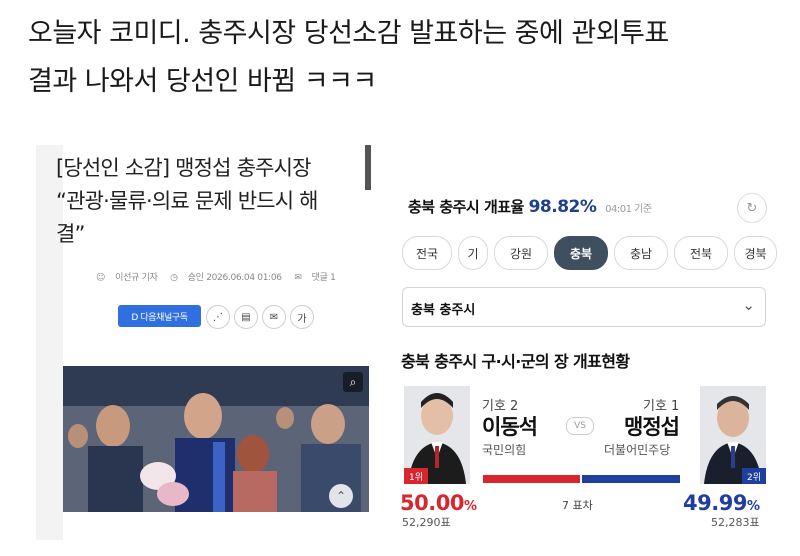  What do you see at coordinates (234, 278) in the screenshot?
I see `approved-time: 승인 2026.06.04 01:06` at bounding box center [234, 278].